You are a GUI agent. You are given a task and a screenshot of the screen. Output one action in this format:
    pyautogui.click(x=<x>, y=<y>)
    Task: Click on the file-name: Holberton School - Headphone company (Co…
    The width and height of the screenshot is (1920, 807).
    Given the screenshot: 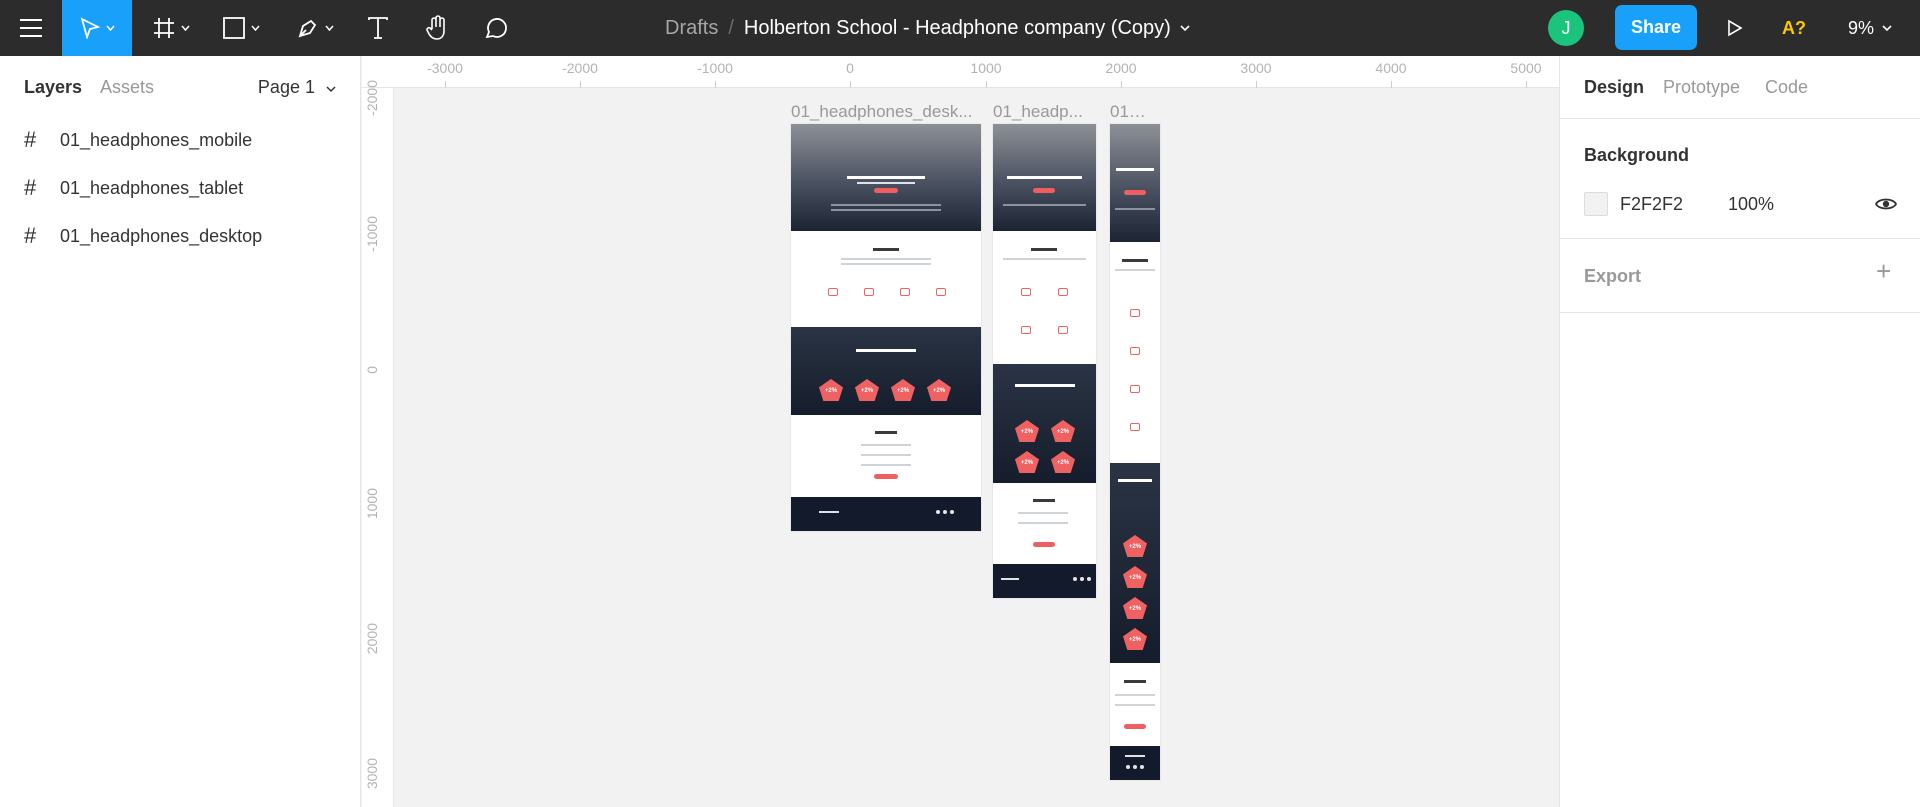 What is the action you would take?
    pyautogui.click(x=957, y=28)
    